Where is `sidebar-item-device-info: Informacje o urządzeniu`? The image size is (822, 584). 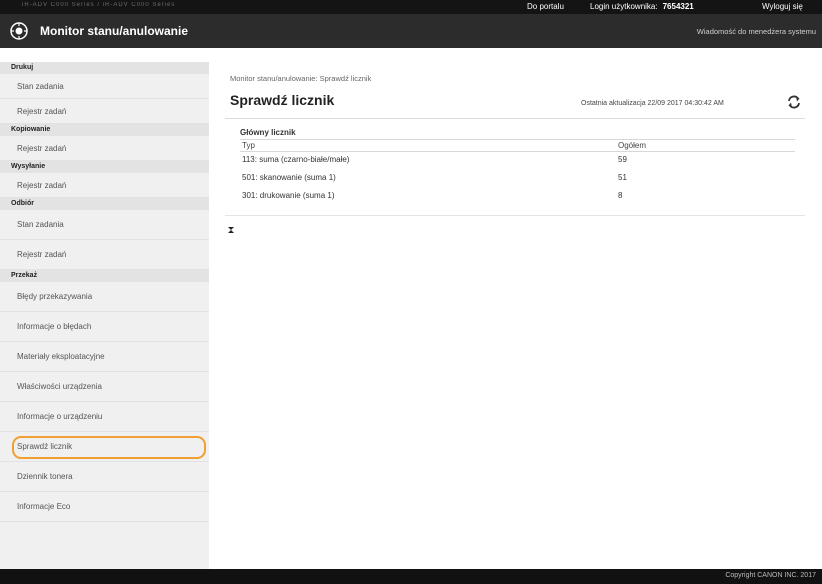
sidebar-item-device-info: Informacje o urządzeniu is located at coordinates (104, 417).